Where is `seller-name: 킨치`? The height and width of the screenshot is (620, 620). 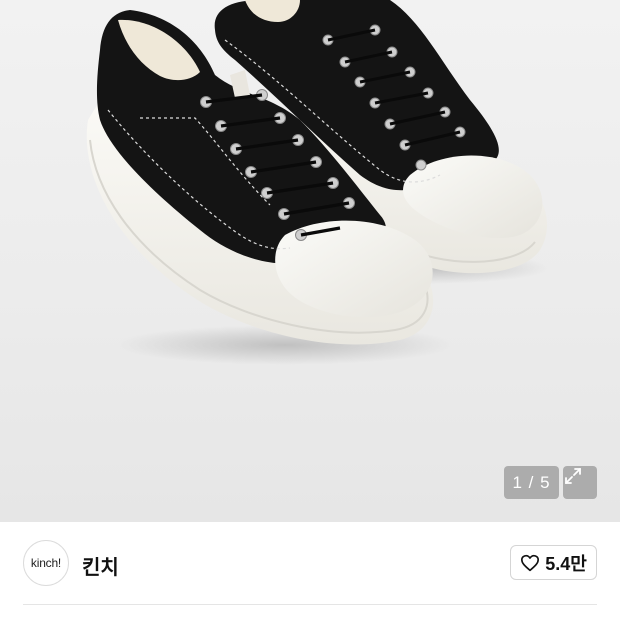 seller-name: 킨치 is located at coordinates (100, 565).